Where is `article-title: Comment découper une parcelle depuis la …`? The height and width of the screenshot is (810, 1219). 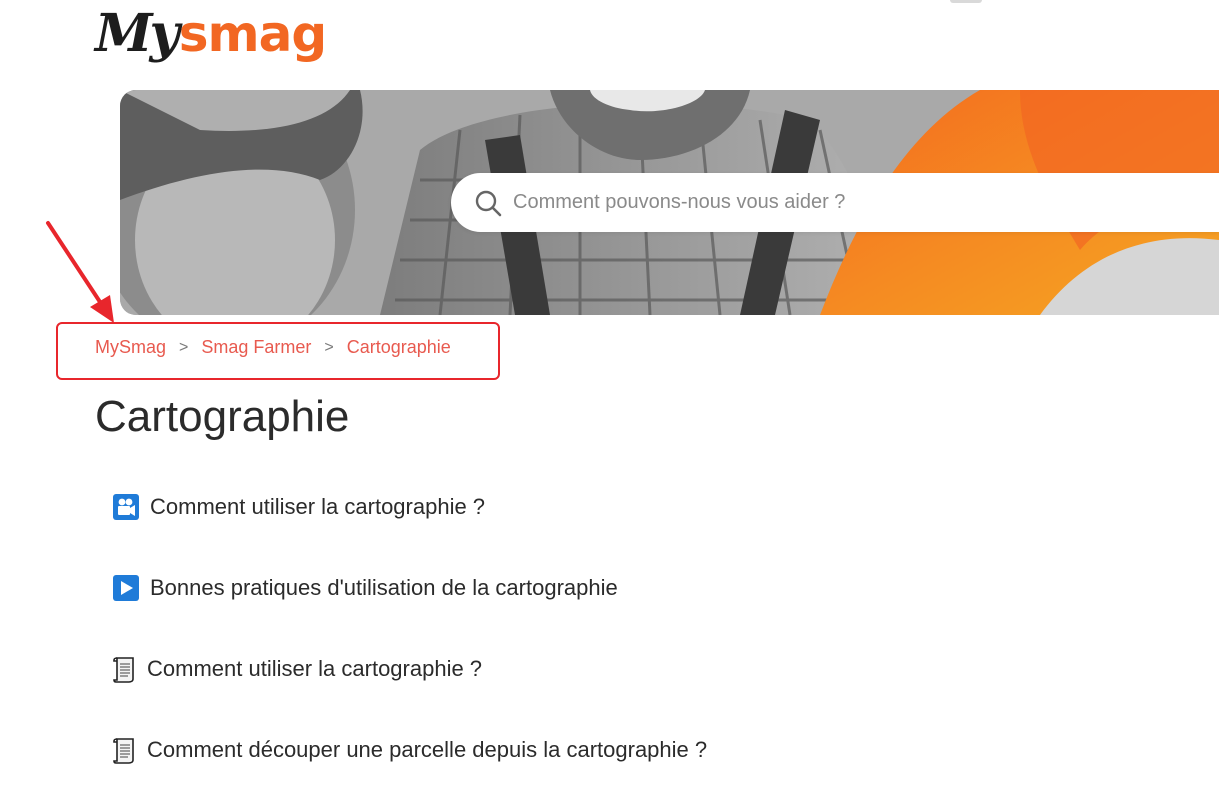
article-title: Comment découper une parcelle depuis la … is located at coordinates (427, 749).